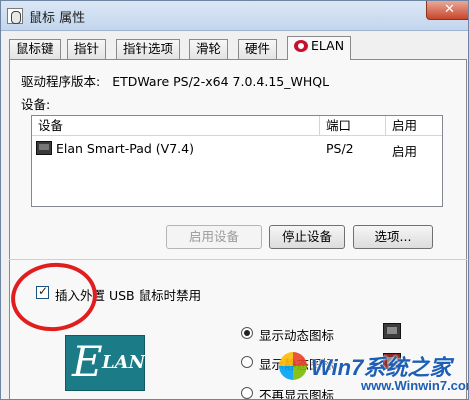 The image size is (469, 400). I want to click on driver-version-value: ETDWare PS/2-x64 7.0.4.15_WHQL, so click(221, 81).